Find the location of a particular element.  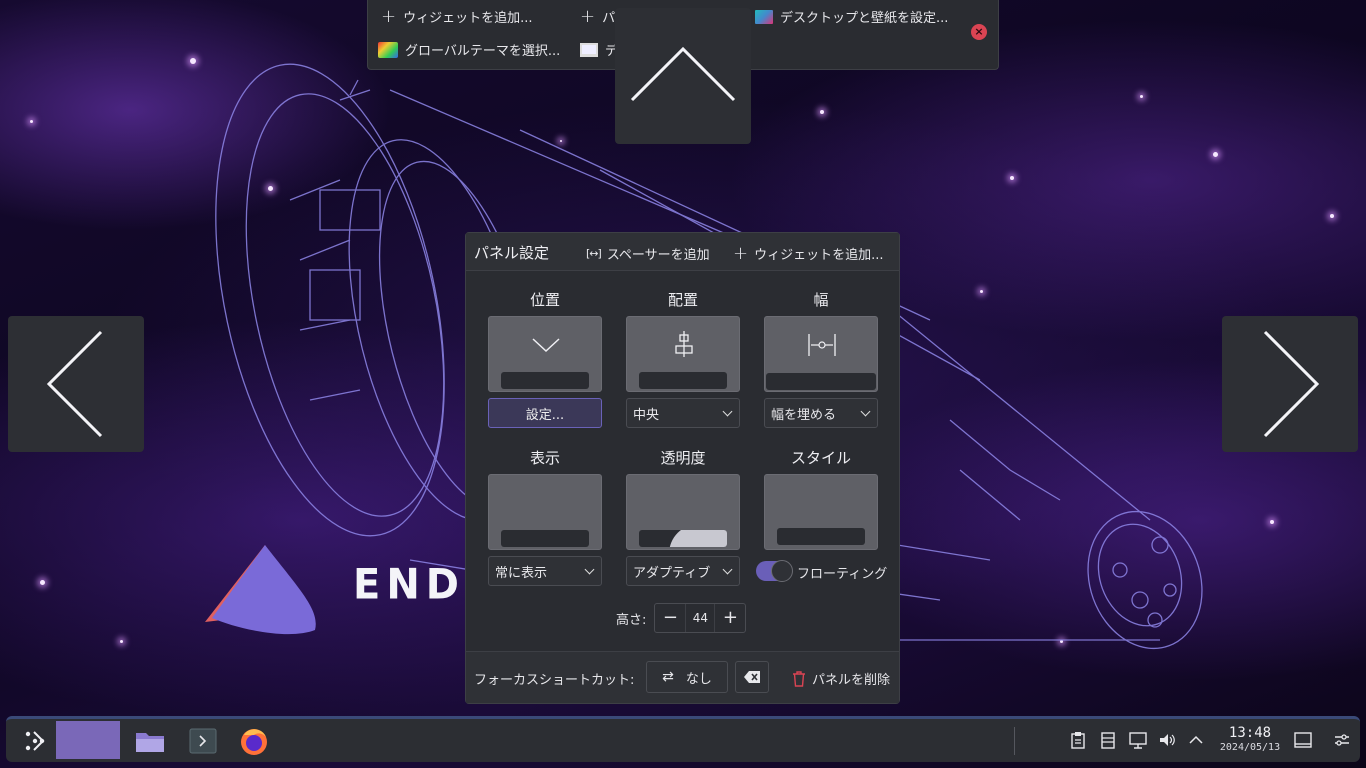

toggle-knob is located at coordinates (782, 571).